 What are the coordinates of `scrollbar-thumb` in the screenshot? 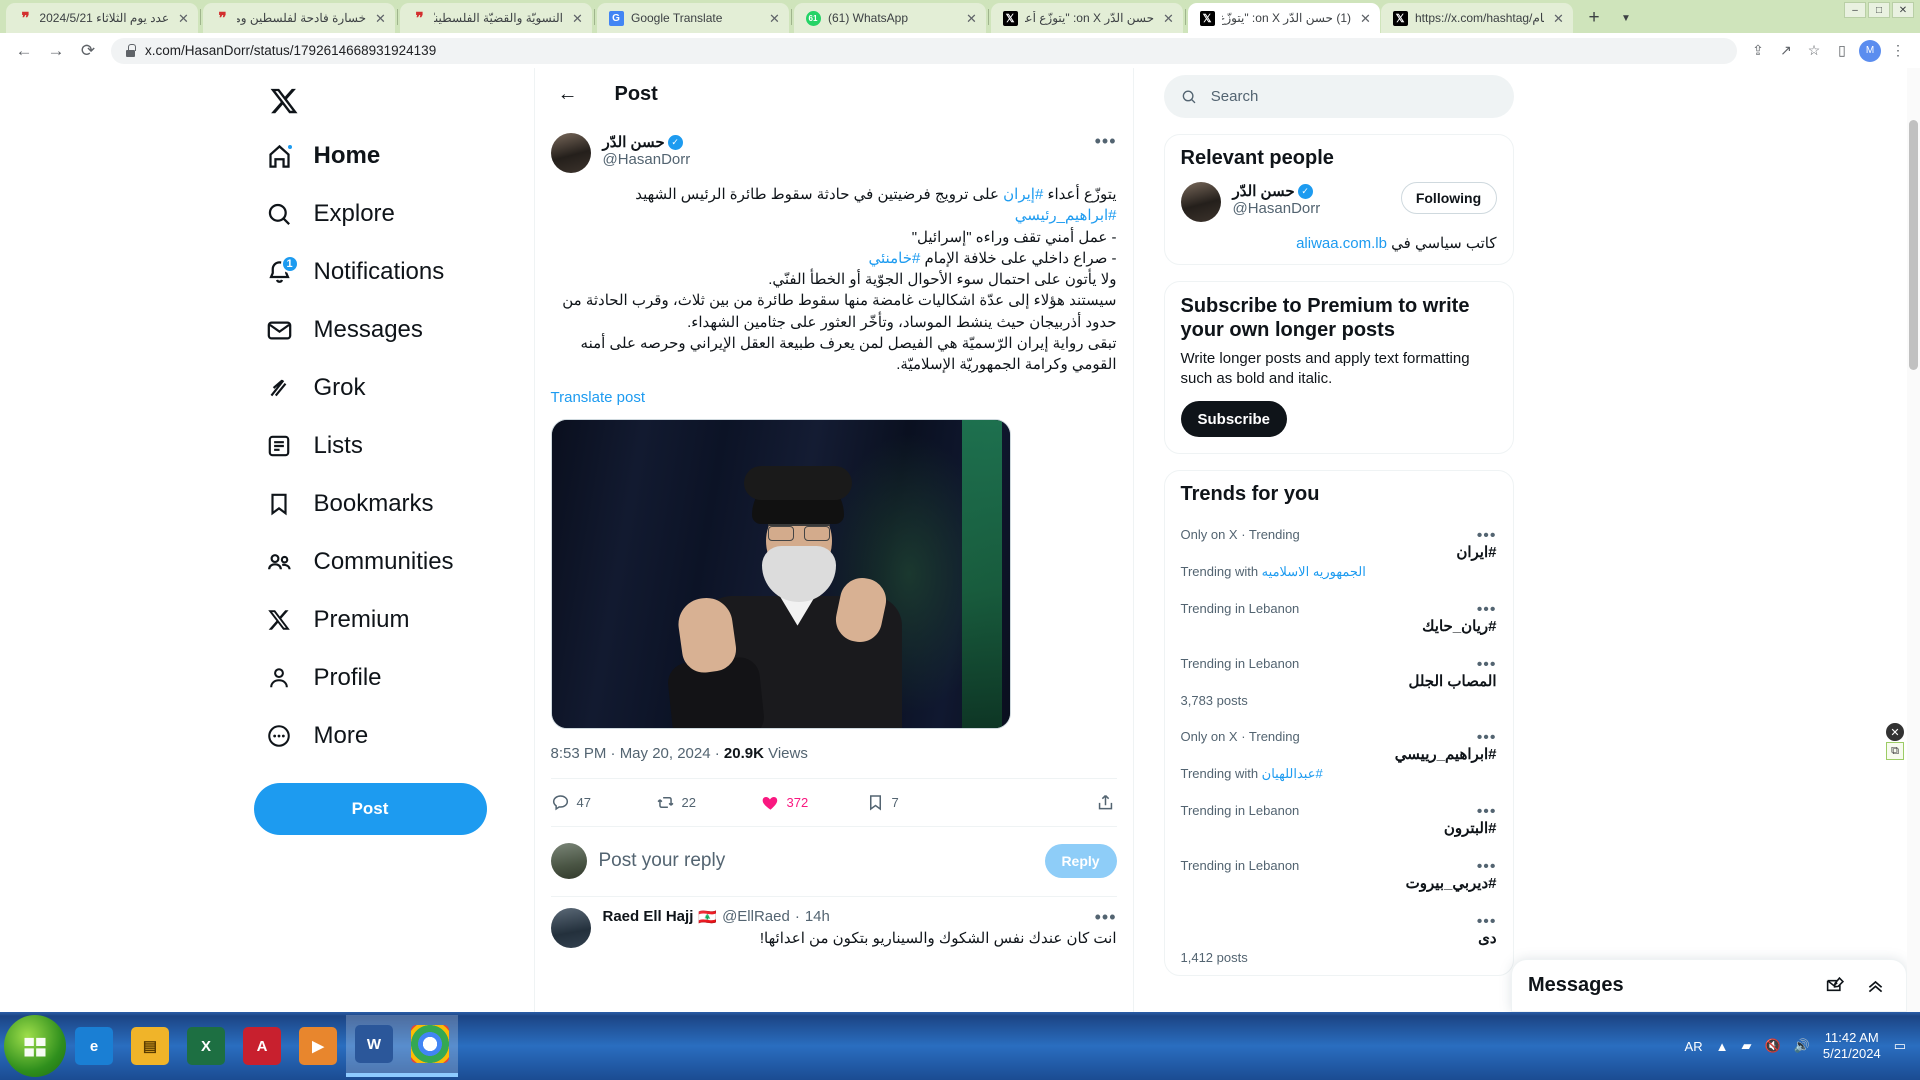 It's located at (1913, 245).